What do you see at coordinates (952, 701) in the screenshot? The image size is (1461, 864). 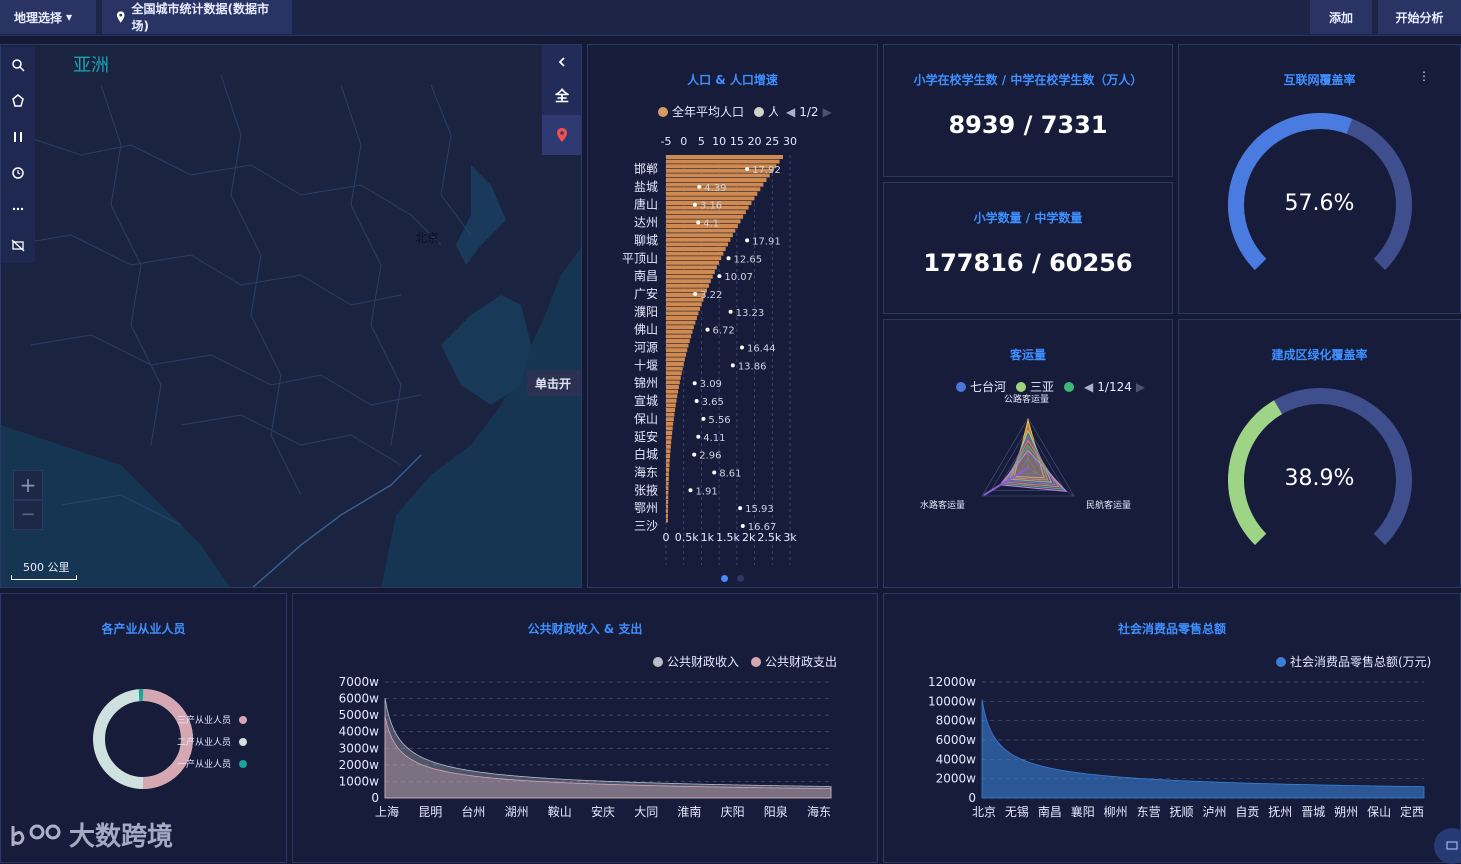 I see `y-axis-tick: 10000w` at bounding box center [952, 701].